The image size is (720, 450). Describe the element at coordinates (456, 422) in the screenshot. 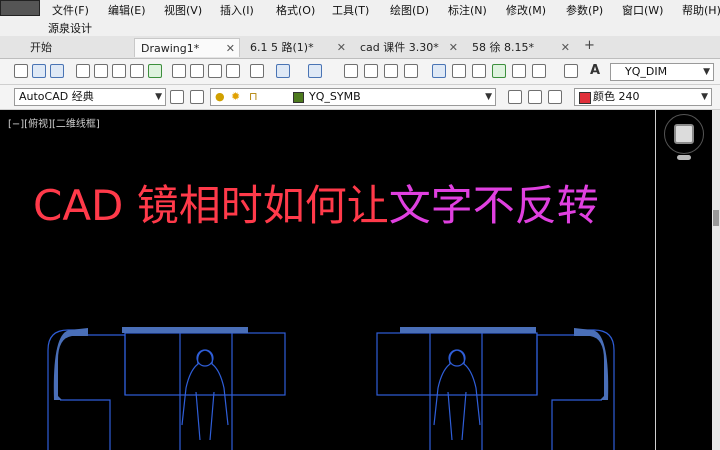

I see `sofa-right-table` at that location.